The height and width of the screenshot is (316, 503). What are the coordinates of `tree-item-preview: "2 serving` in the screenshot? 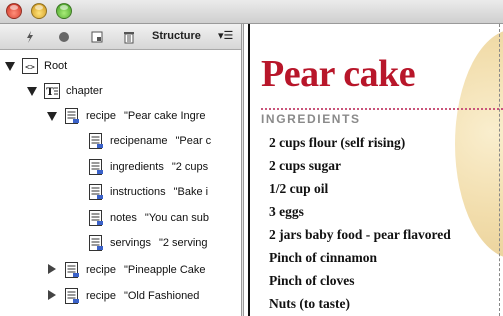 It's located at (183, 243).